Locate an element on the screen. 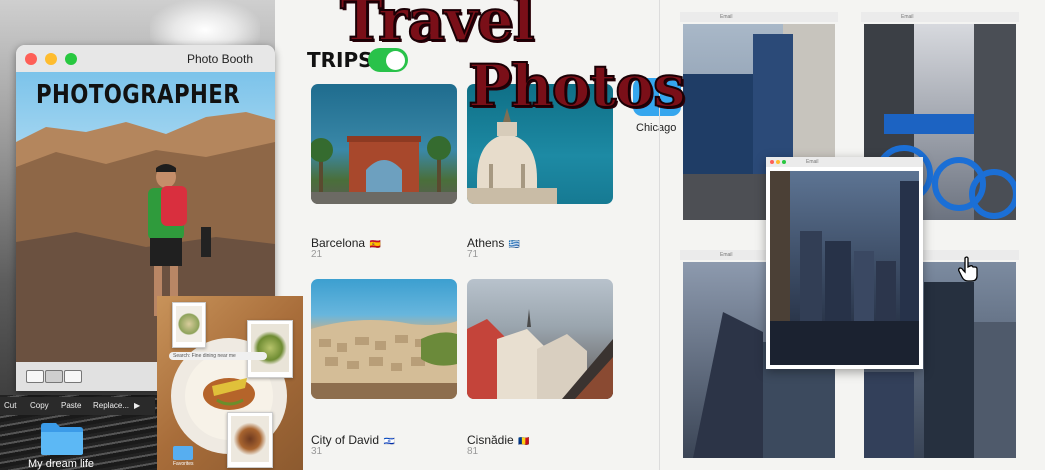 The height and width of the screenshot is (470, 1045). context-menu: Cut Copy Paste Replace... ▶ is located at coordinates (77, 406).